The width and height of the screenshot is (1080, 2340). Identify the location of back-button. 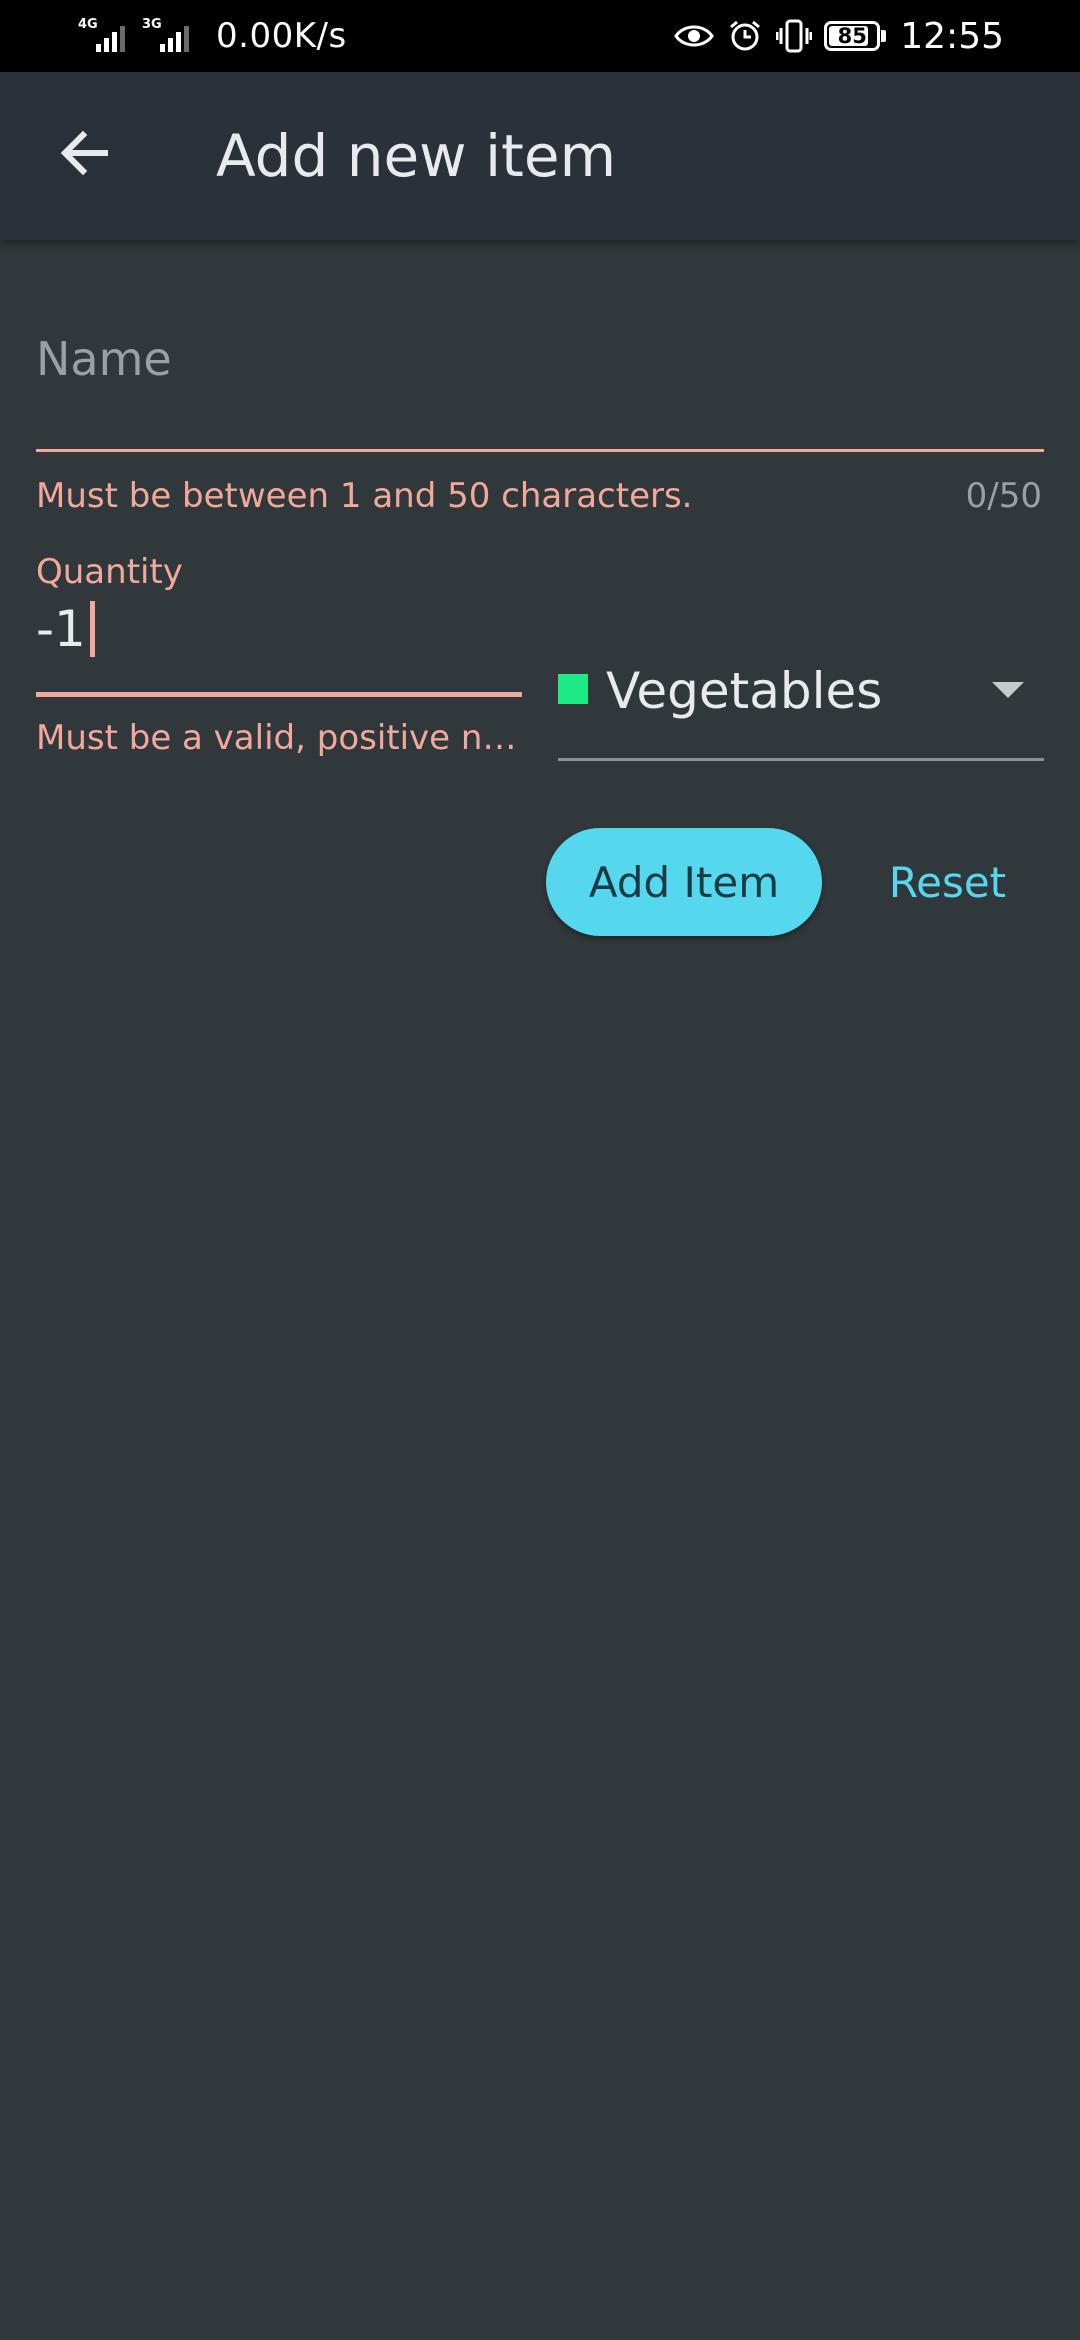
(85, 153).